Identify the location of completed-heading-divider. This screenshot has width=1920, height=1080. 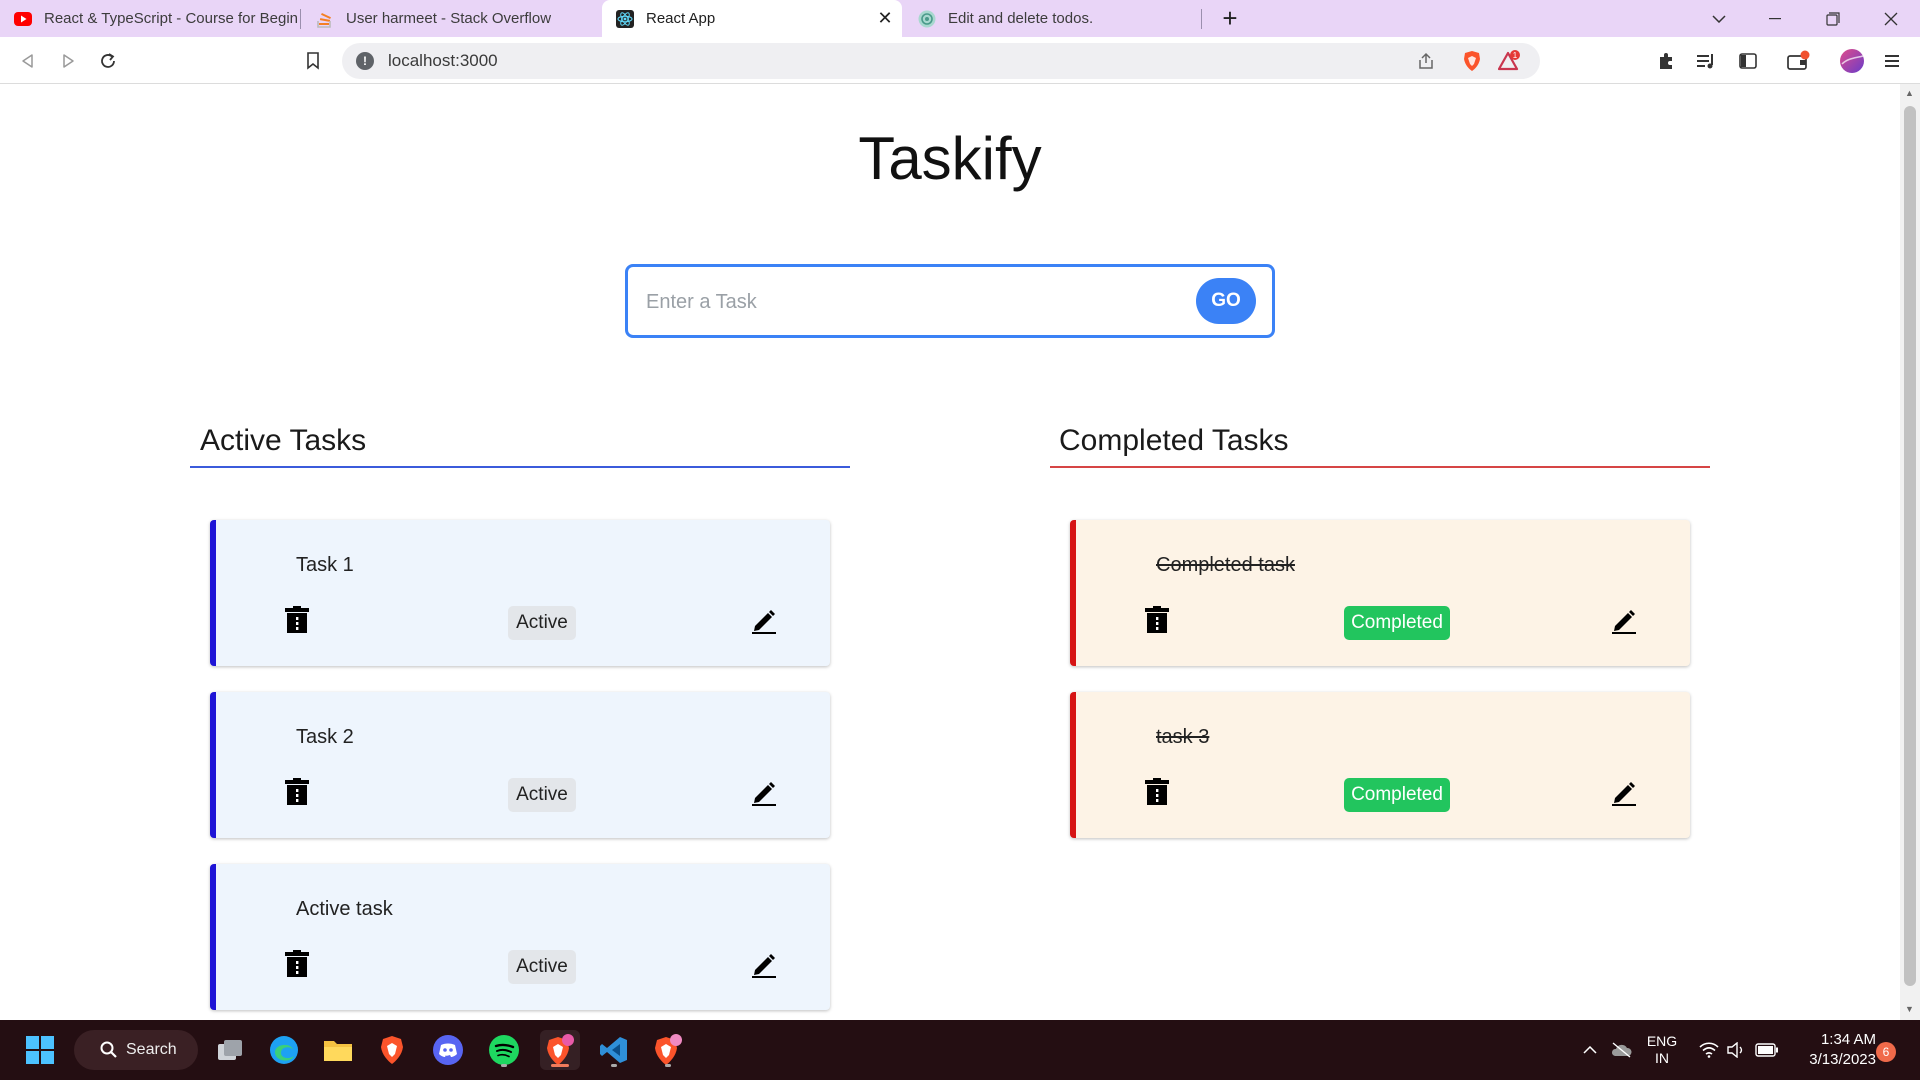
(1380, 467).